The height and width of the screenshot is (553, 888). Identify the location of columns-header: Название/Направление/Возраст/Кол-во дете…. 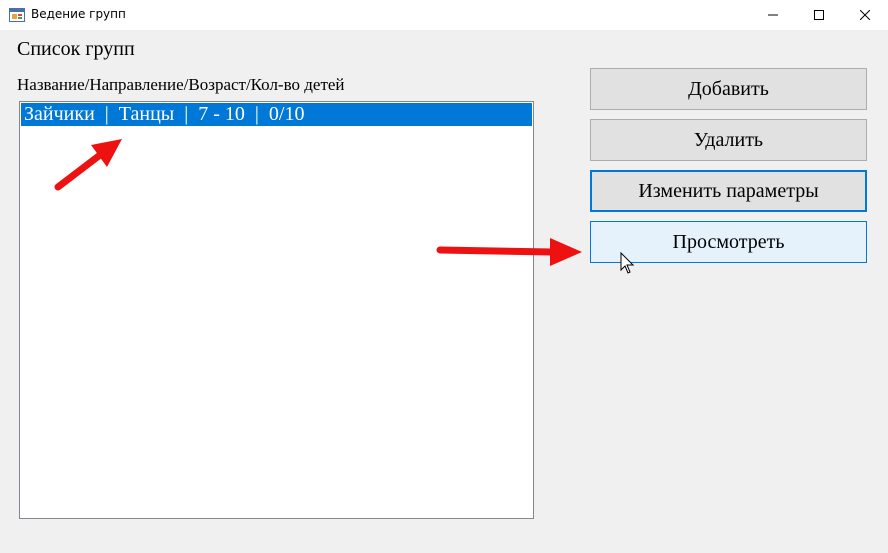
(181, 84).